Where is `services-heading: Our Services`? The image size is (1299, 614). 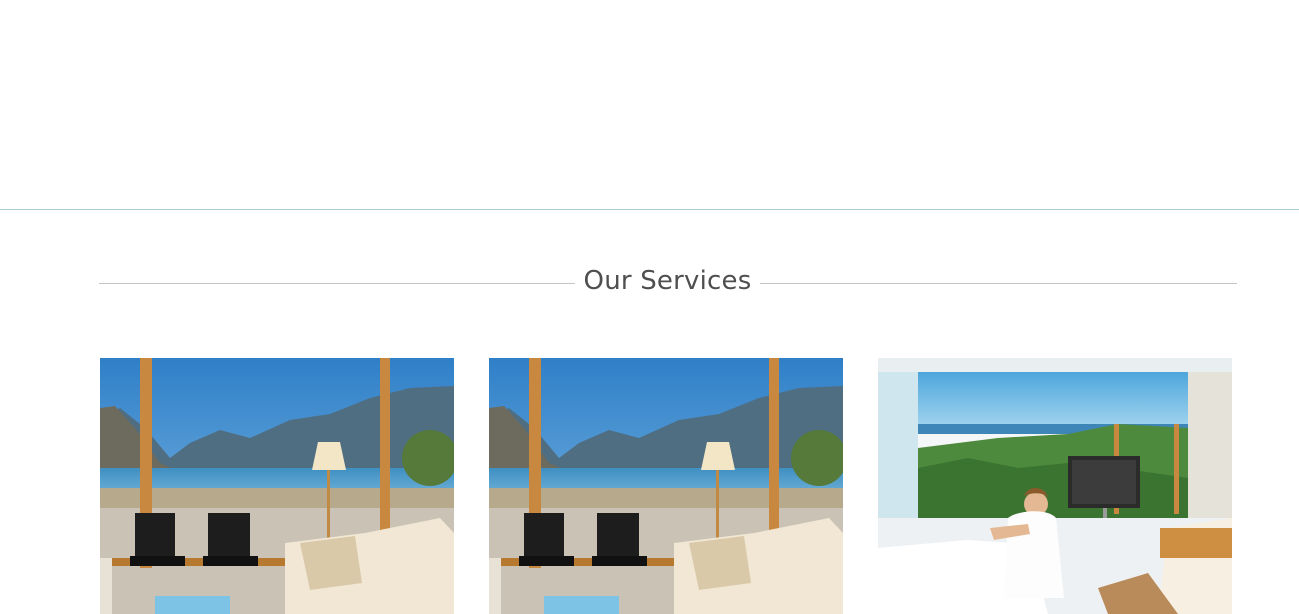
services-heading: Our Services is located at coordinates (668, 284).